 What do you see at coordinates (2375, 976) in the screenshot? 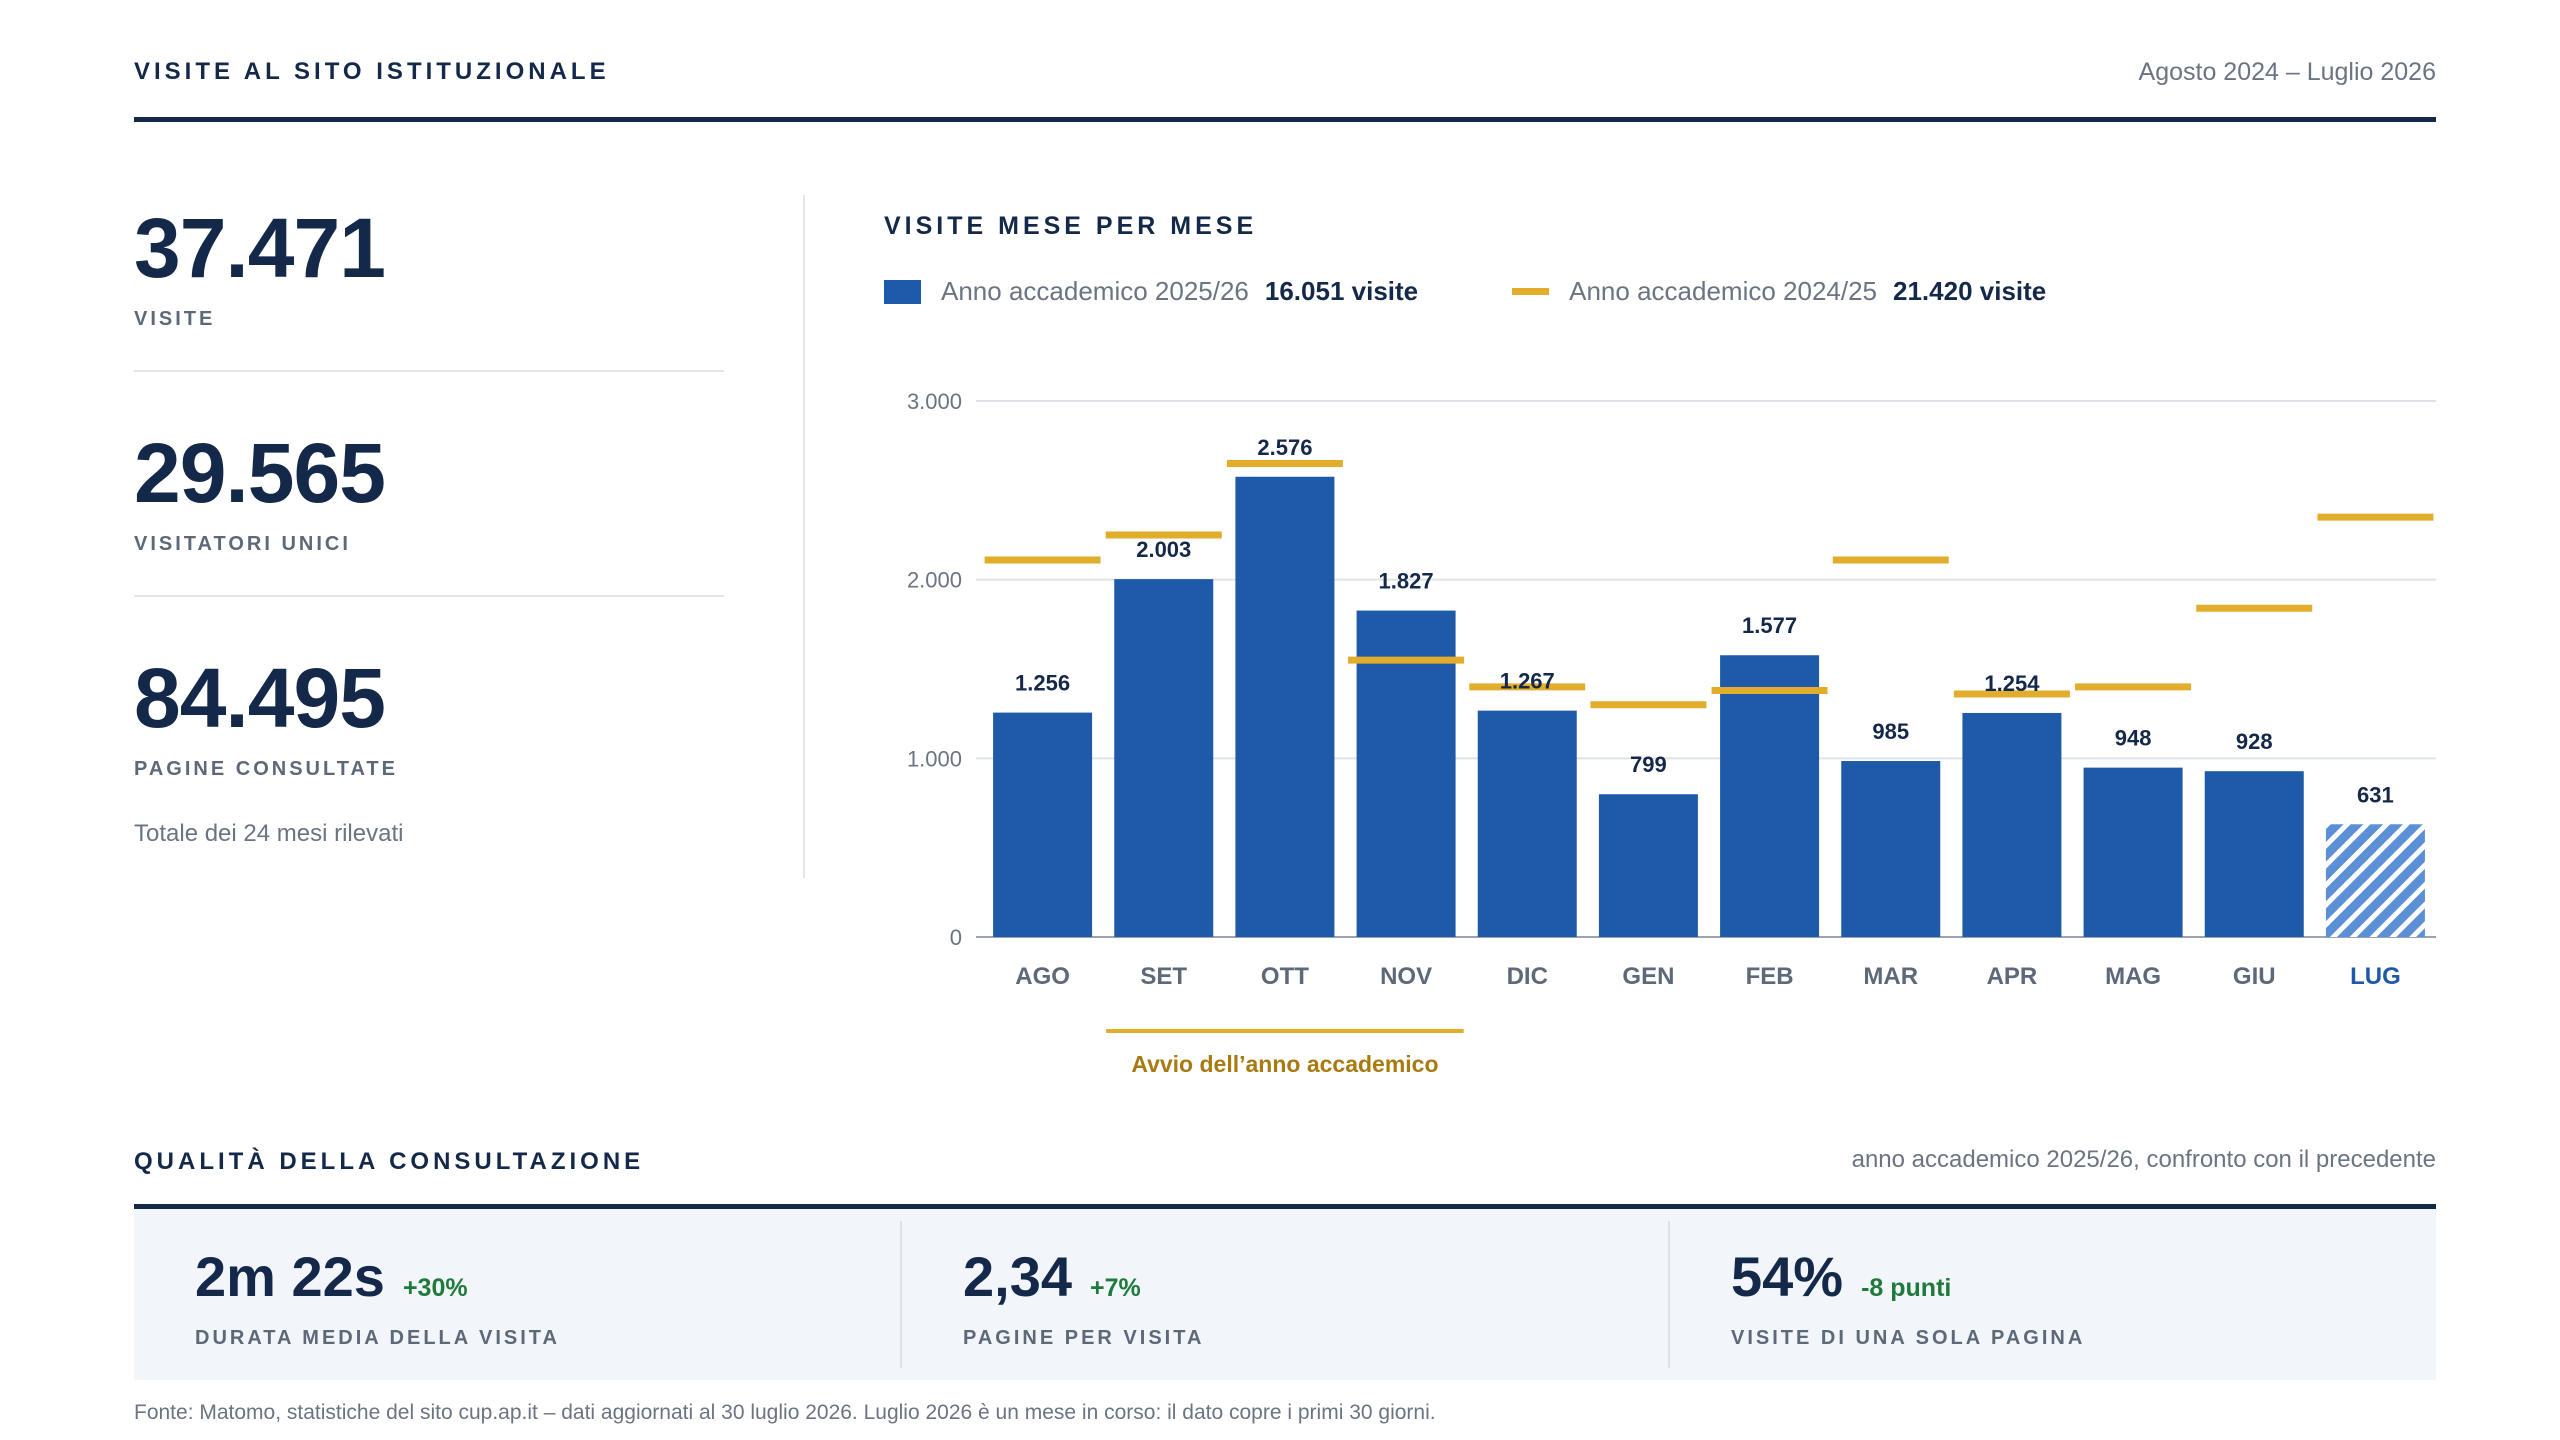
I see `x-tick-label-current: LUG` at bounding box center [2375, 976].